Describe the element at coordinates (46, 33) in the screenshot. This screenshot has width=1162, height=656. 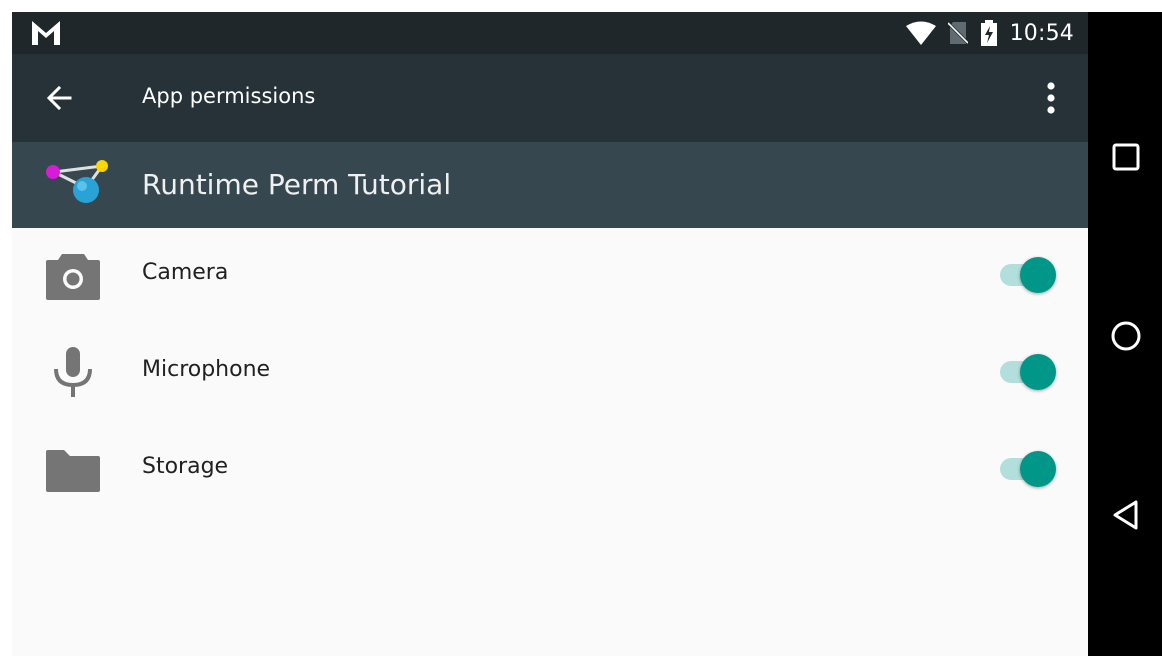
I see `gmail-icon` at that location.